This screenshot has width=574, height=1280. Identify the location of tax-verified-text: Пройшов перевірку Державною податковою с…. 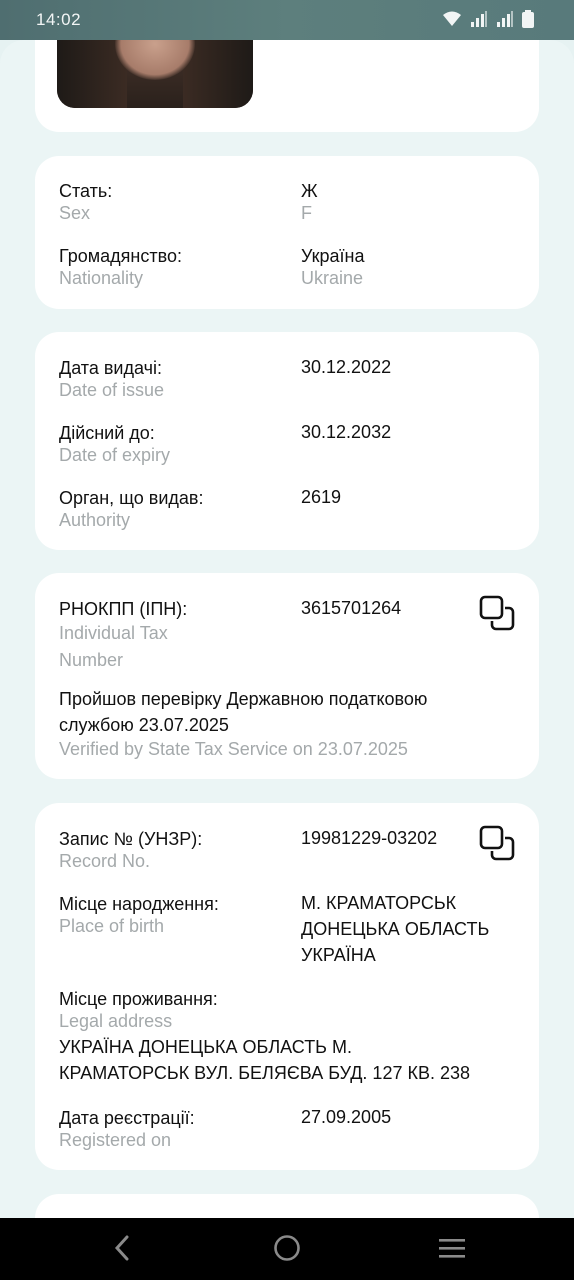
(289, 723).